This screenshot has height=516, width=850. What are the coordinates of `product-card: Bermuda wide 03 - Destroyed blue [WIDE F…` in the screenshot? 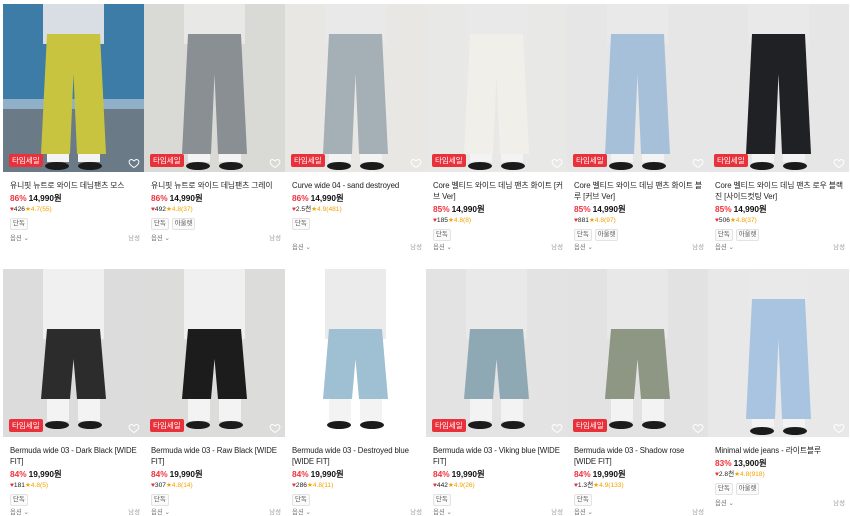 It's located at (355, 392).